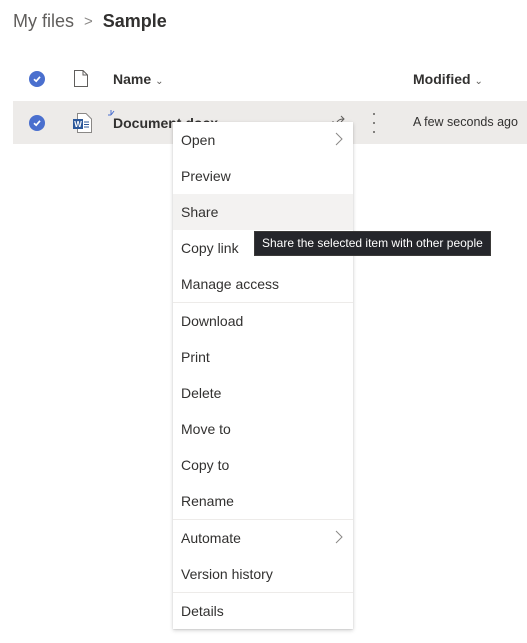  What do you see at coordinates (442, 79) in the screenshot?
I see `column-modified-label: Modified` at bounding box center [442, 79].